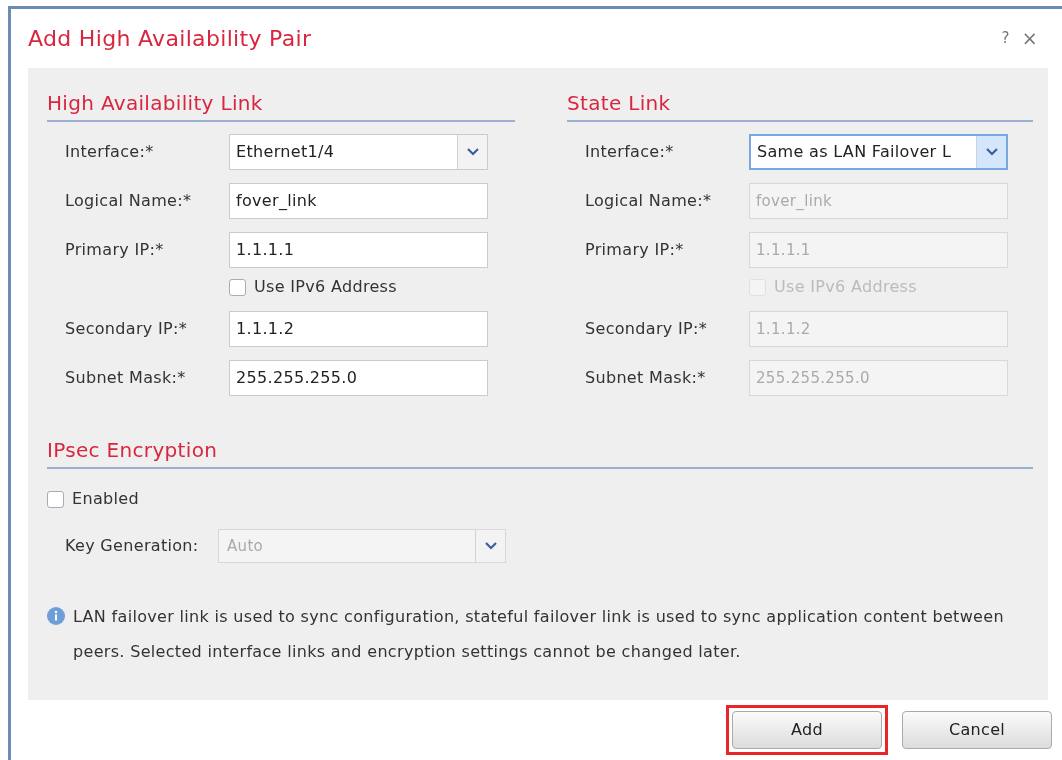 This screenshot has height=760, width=1062. What do you see at coordinates (132, 546) in the screenshot?
I see `field-label: Key Generation:` at bounding box center [132, 546].